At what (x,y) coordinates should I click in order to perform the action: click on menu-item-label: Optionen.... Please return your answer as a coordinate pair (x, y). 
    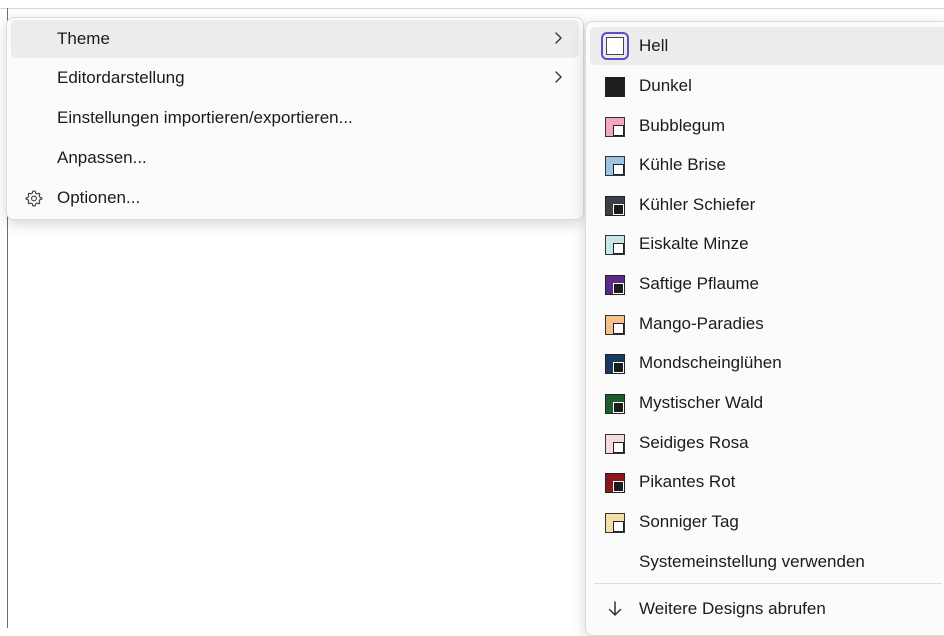
    Looking at the image, I should click on (99, 197).